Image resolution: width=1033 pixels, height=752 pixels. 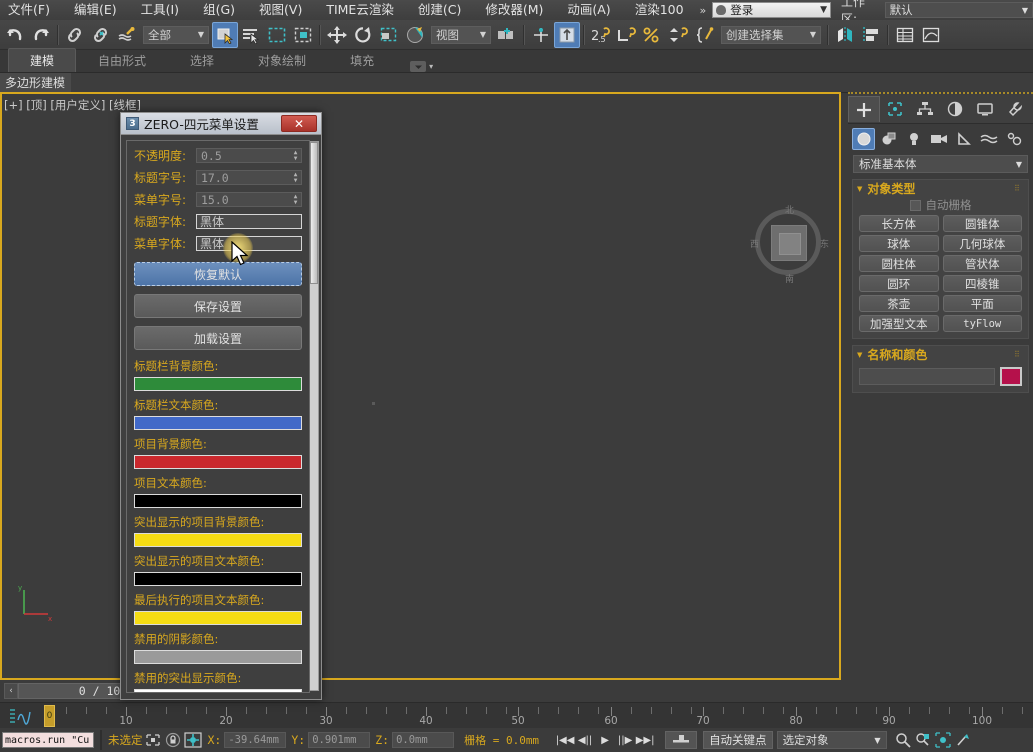 What do you see at coordinates (863, 139) in the screenshot?
I see `geometry-icon` at bounding box center [863, 139].